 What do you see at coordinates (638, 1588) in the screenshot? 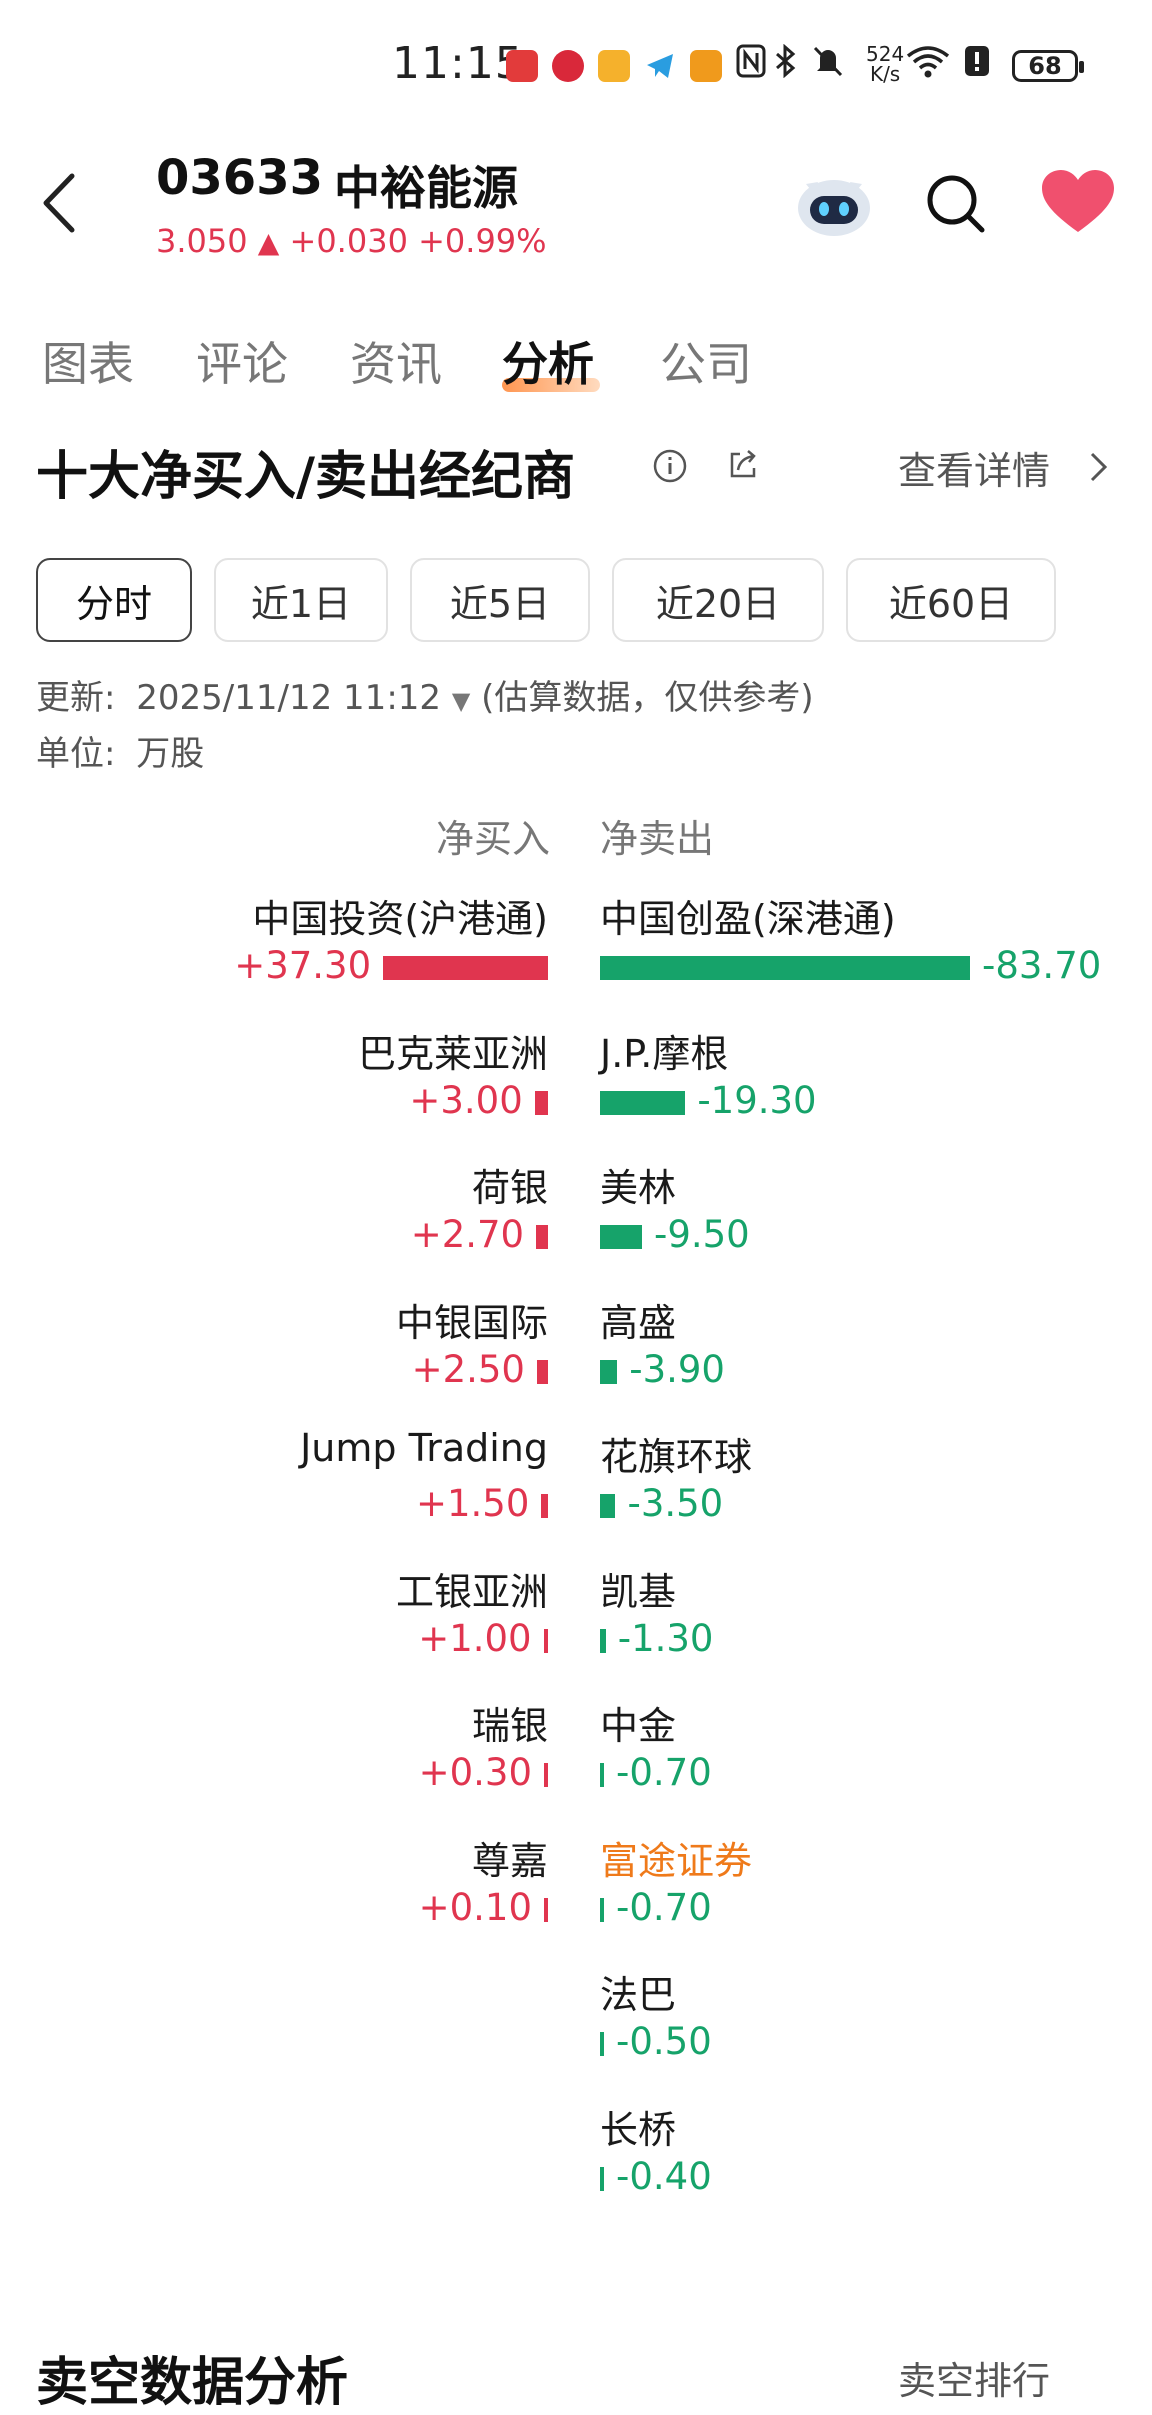
I see `sell-broker-name: 凯基` at bounding box center [638, 1588].